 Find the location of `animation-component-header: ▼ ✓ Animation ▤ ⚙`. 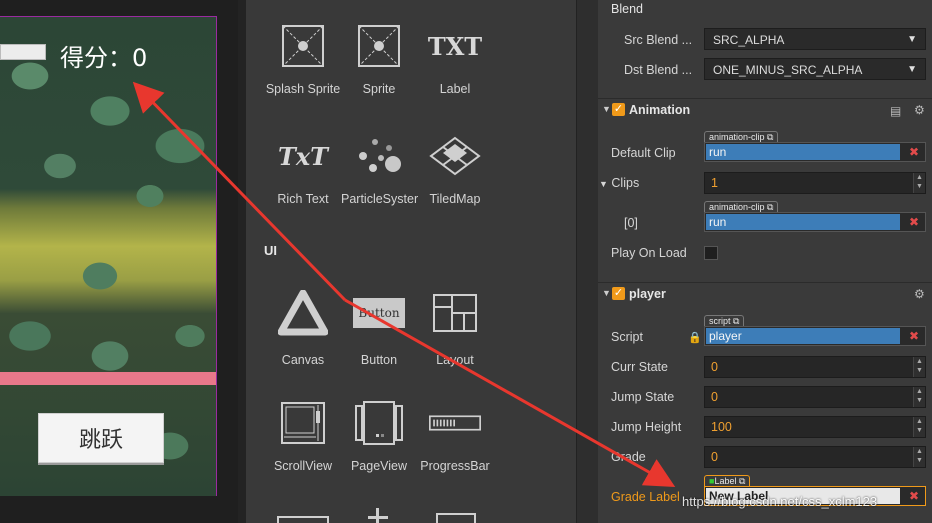

animation-component-header: ▼ ✓ Animation ▤ ⚙ is located at coordinates (765, 110).